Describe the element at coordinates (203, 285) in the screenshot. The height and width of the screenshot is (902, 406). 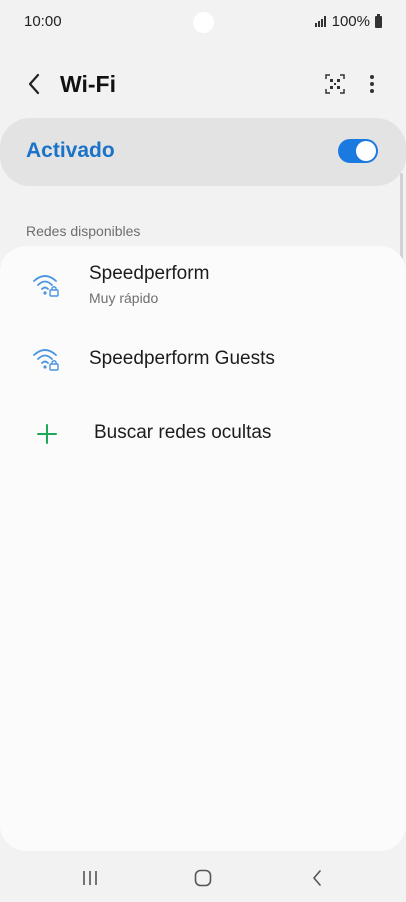
I see `network-item-speedperform: Speedperform Muy rápido` at that location.